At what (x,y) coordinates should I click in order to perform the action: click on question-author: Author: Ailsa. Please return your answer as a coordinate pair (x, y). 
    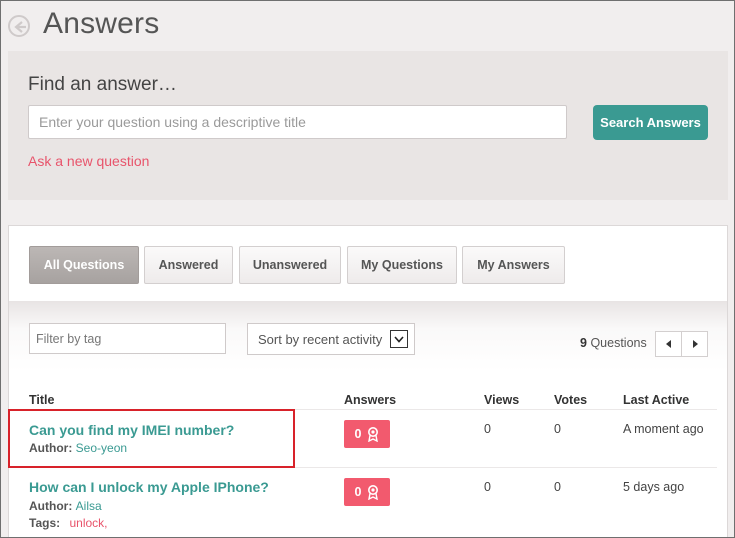
    Looking at the image, I should click on (65, 506).